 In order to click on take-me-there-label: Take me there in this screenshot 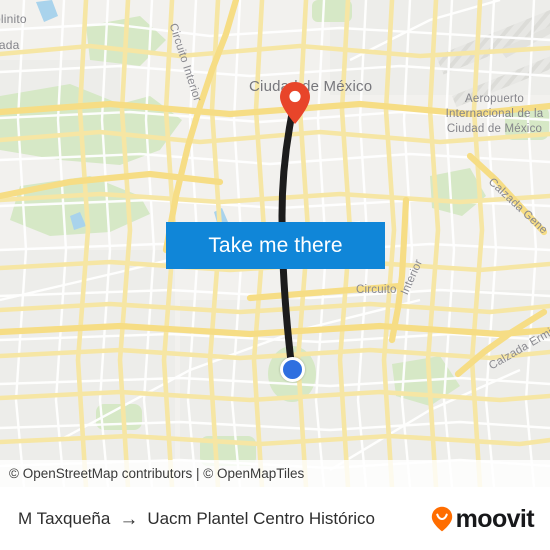, I will do `click(275, 245)`.